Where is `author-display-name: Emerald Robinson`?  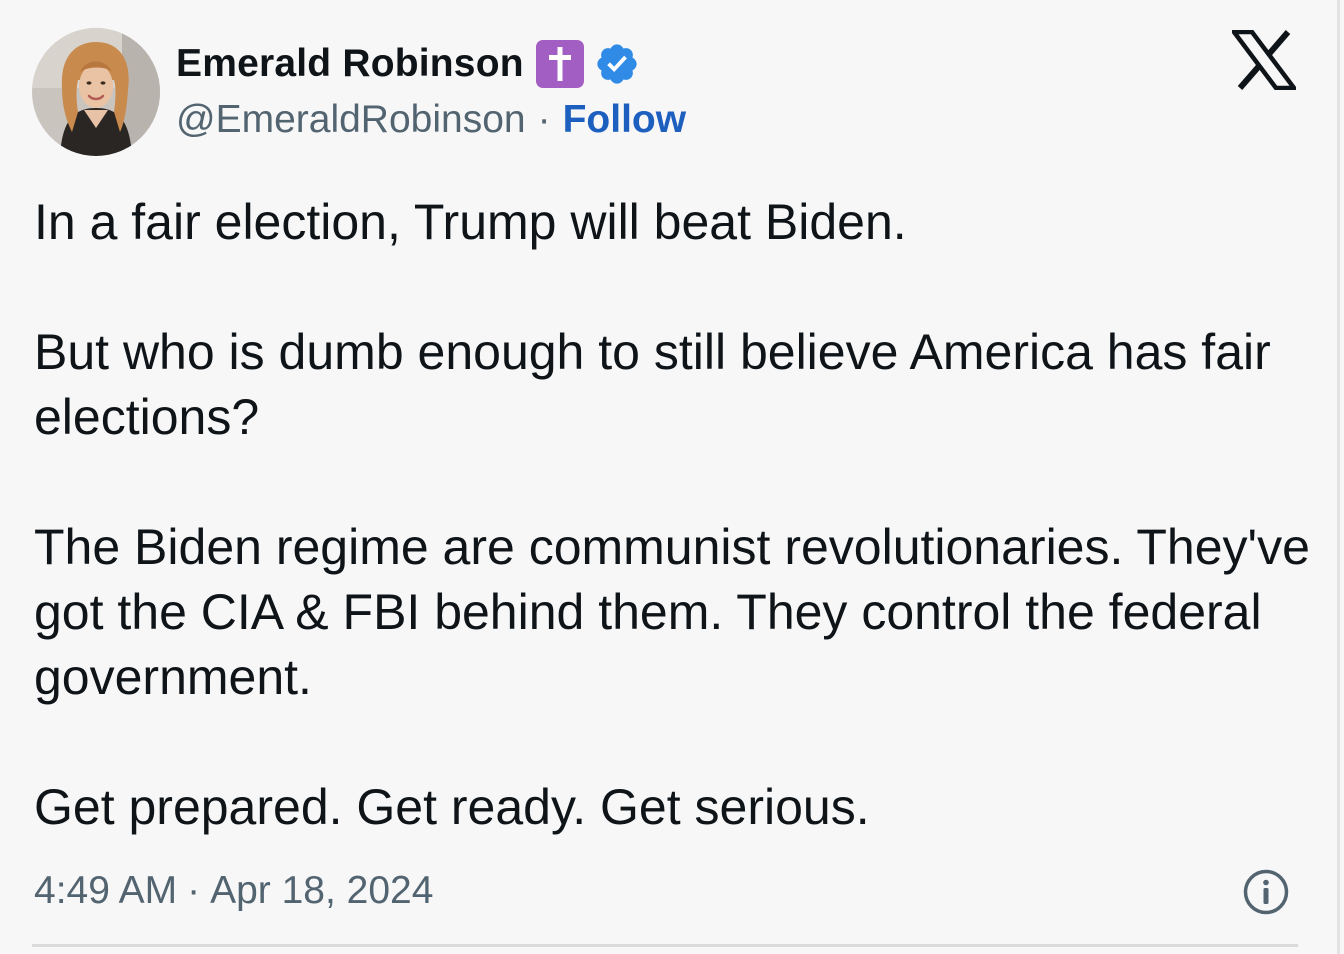 author-display-name: Emerald Robinson is located at coordinates (350, 64).